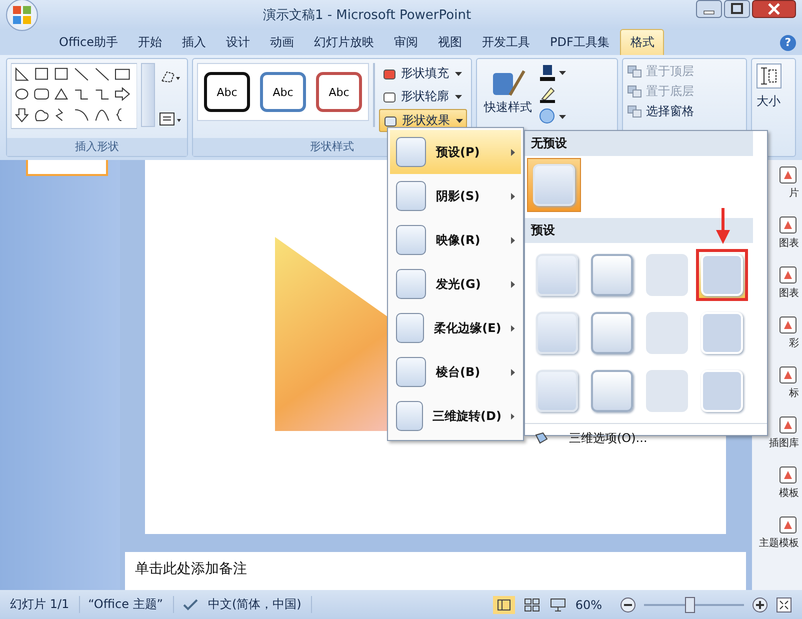  I want to click on slideshow-icon, so click(558, 605).